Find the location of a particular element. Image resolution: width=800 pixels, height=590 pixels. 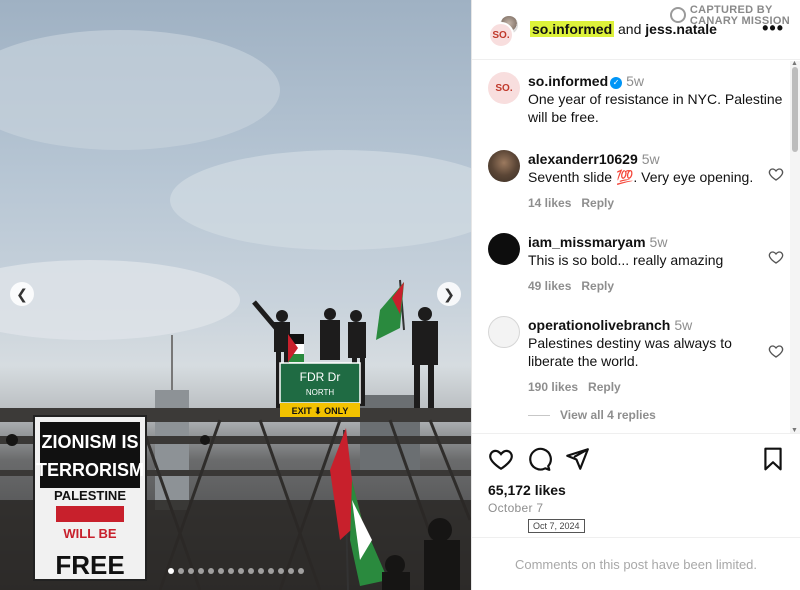

share-send-icon is located at coordinates (577, 459).